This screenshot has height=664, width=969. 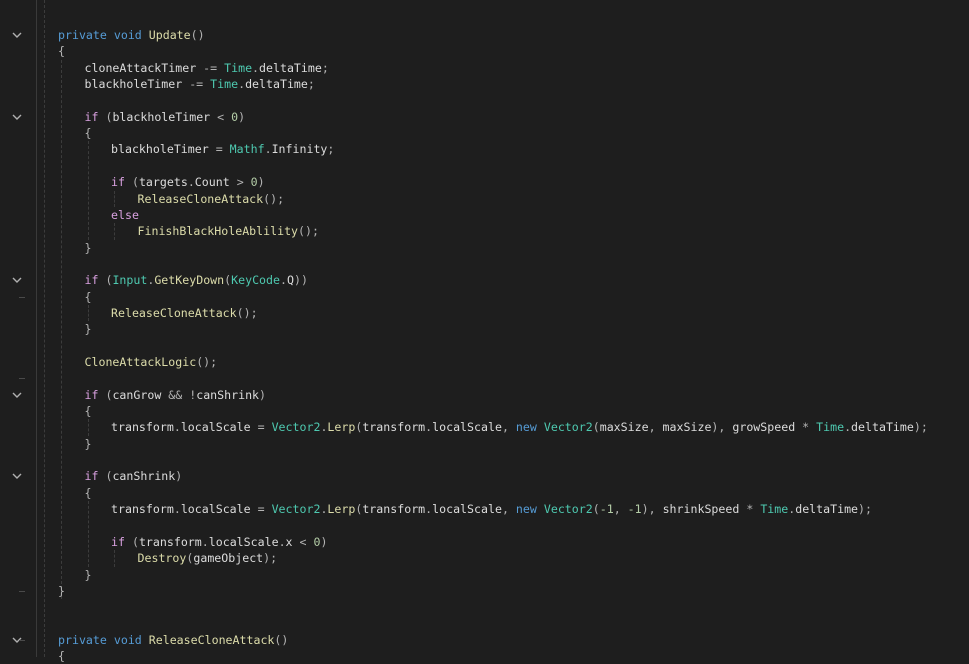 What do you see at coordinates (173, 640) in the screenshot?
I see `code-line: private void ReleaseCloneAttack()` at bounding box center [173, 640].